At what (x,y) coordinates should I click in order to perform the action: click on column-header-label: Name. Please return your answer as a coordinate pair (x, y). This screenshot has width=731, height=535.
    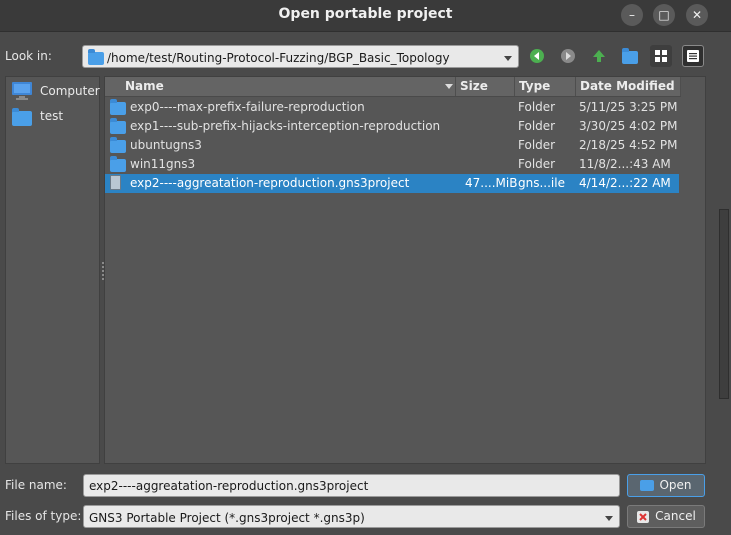
    Looking at the image, I should click on (144, 86).